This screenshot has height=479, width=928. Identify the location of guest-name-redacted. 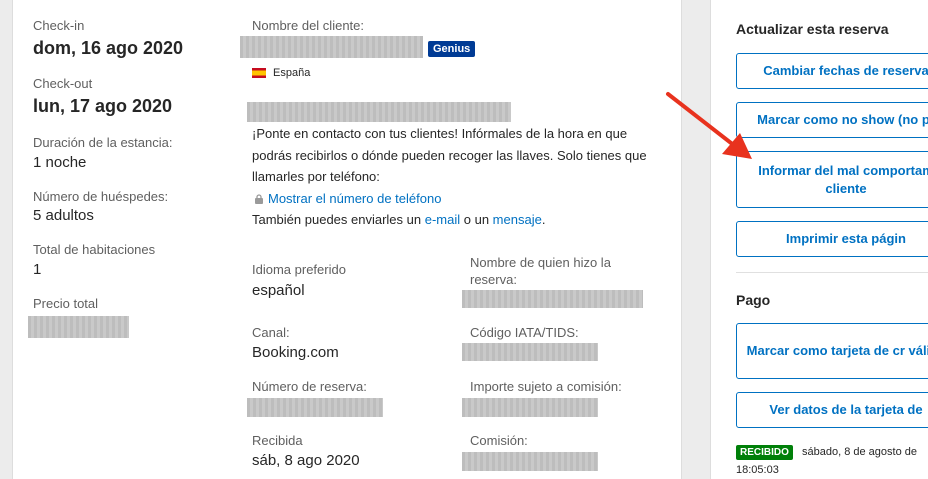
(331, 47).